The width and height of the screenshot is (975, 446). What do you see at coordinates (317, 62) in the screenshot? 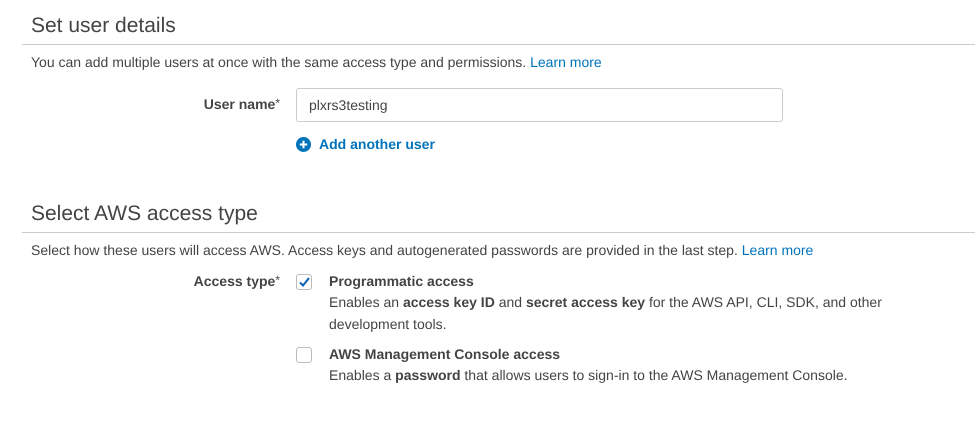
I see `section-description: You can add multiple users at once with the same access type and permissions. Learn more` at bounding box center [317, 62].